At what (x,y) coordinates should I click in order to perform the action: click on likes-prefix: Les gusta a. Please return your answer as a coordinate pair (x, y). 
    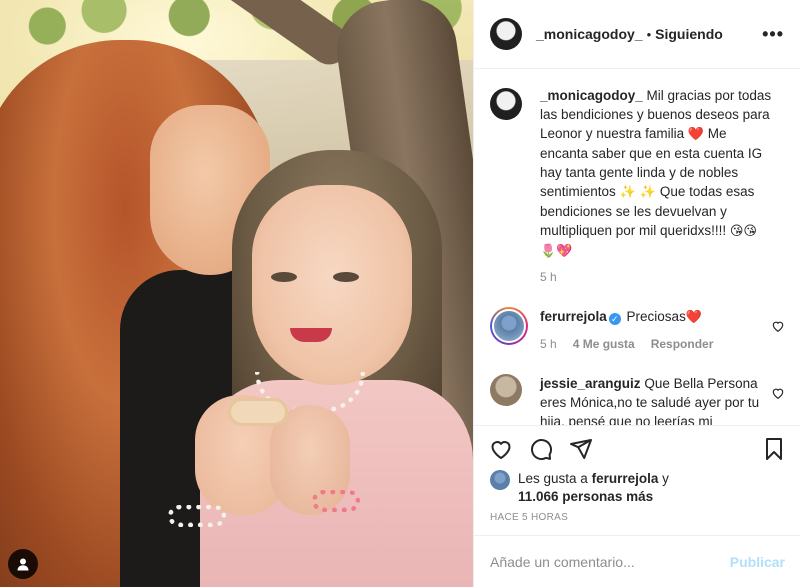
    Looking at the image, I should click on (553, 478).